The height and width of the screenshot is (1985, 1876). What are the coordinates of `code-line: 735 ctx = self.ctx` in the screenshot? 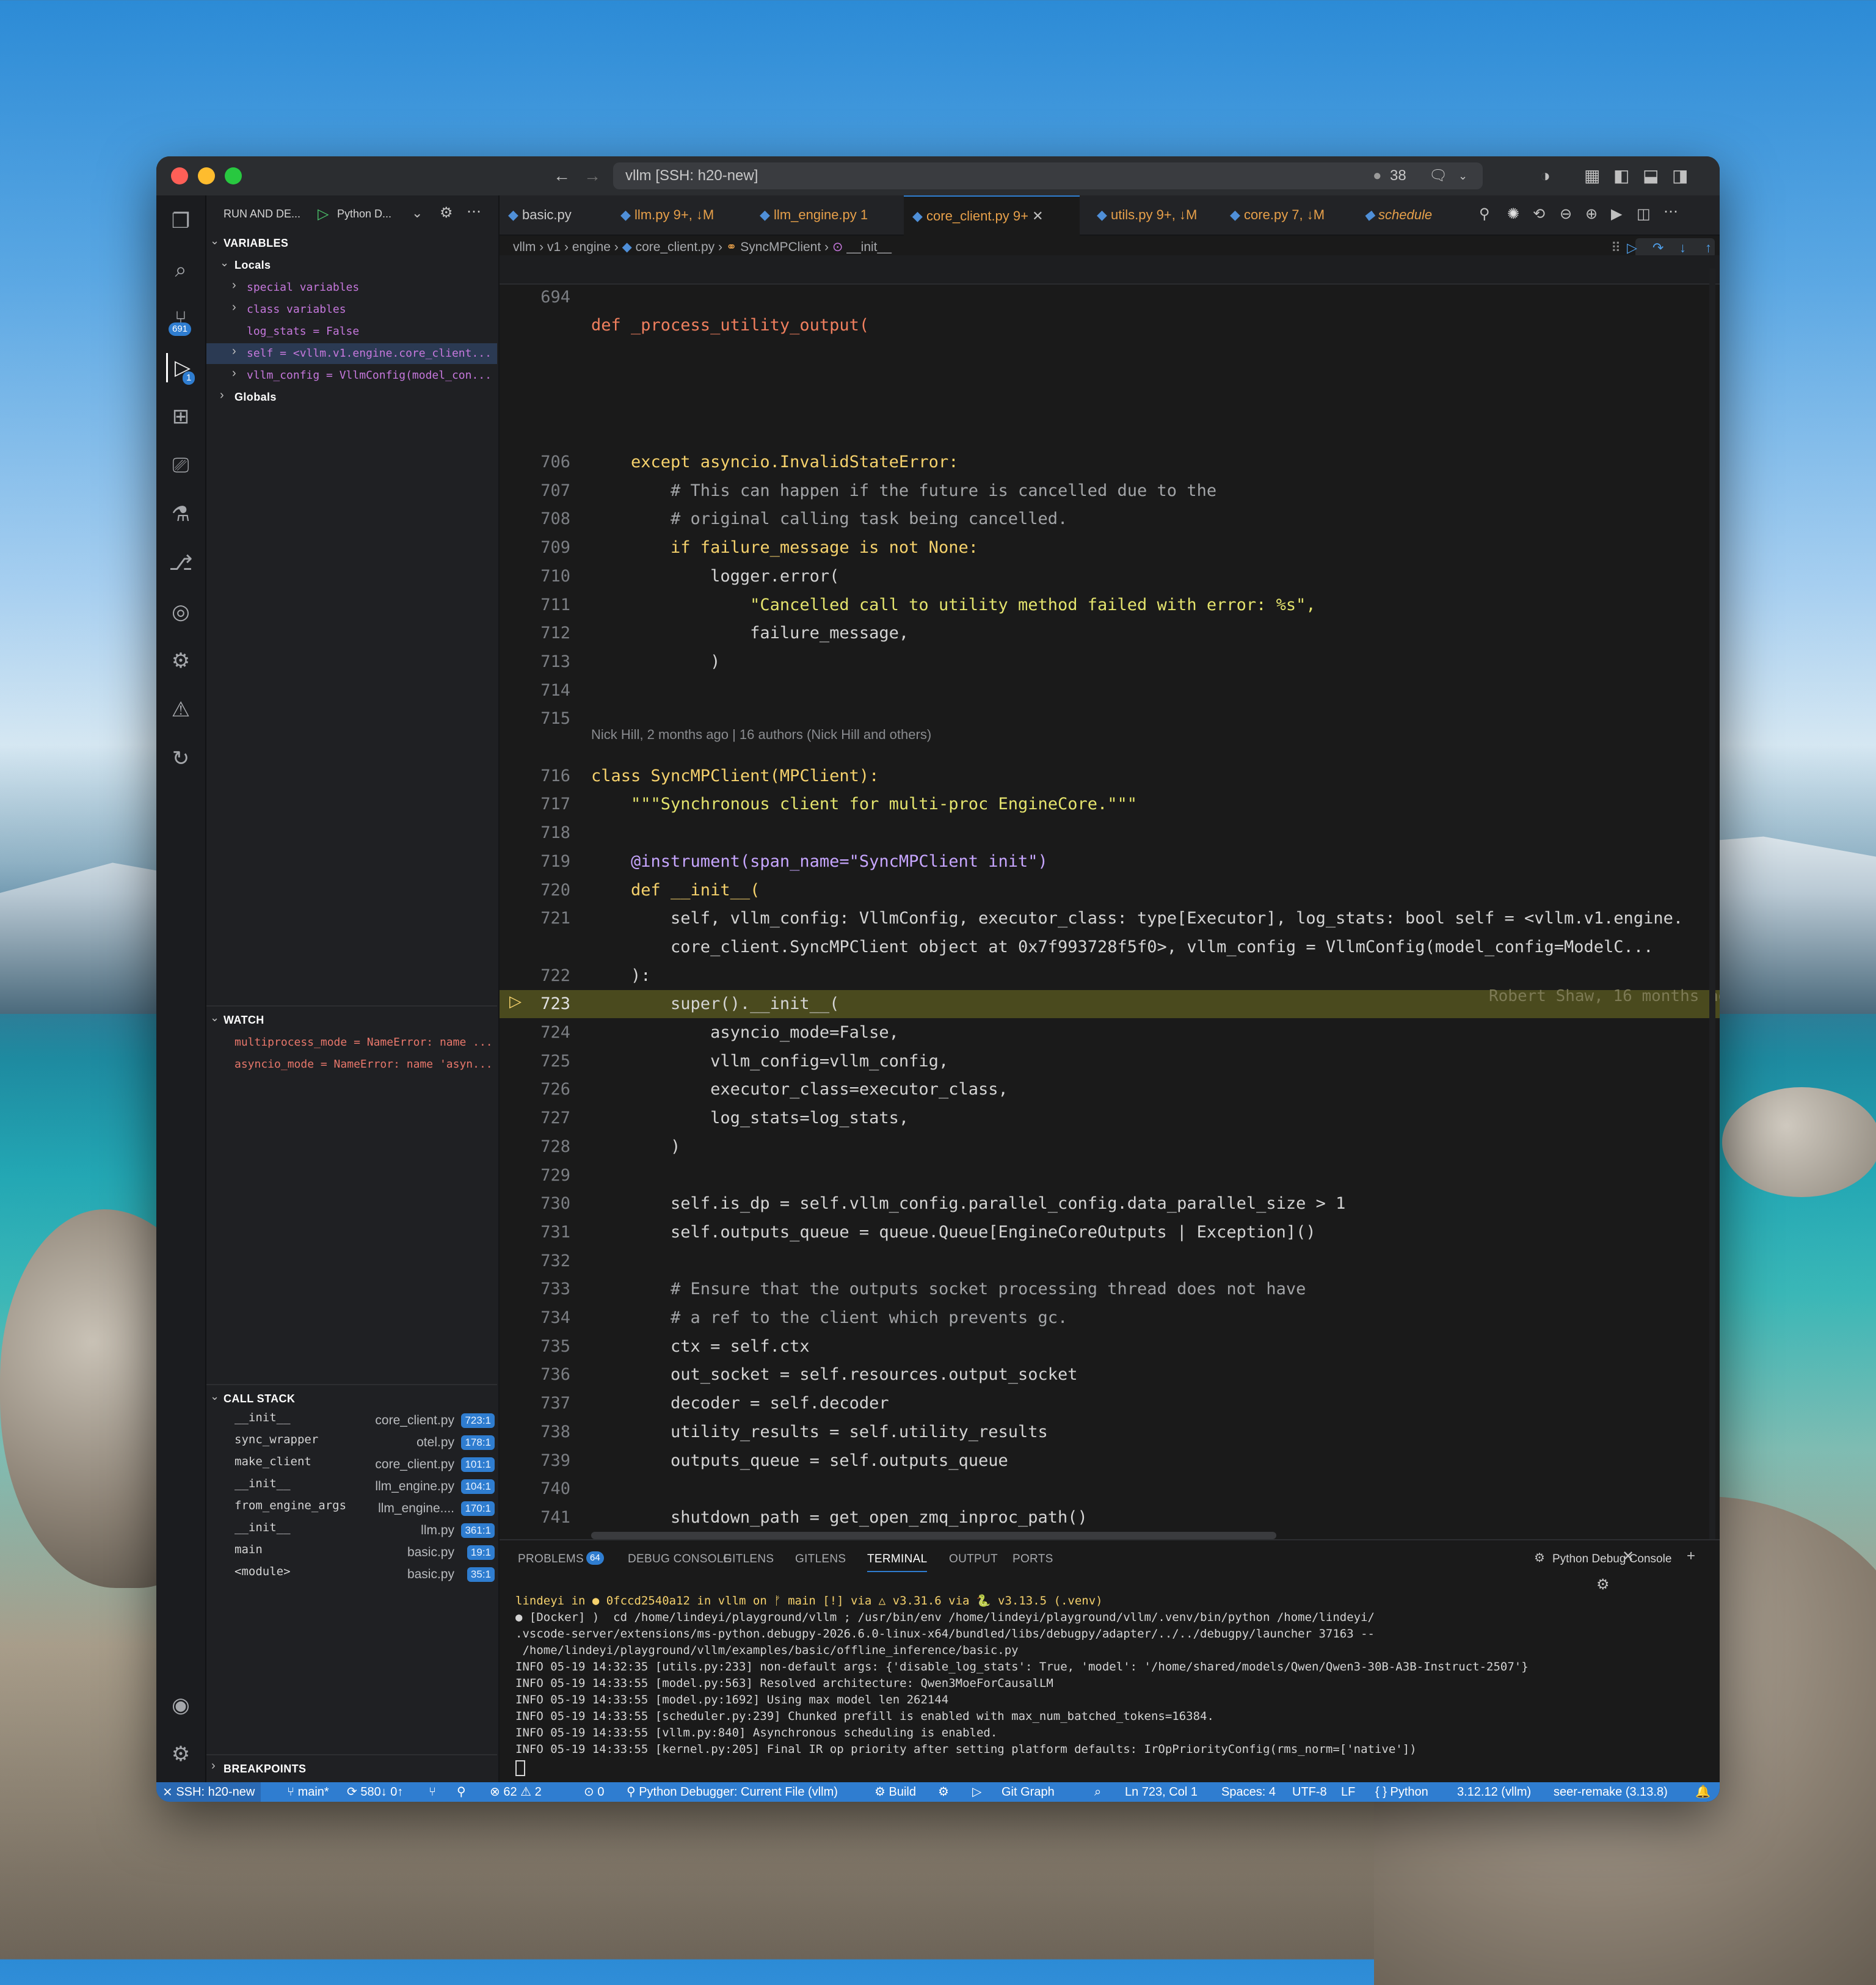 It's located at (1110, 1347).